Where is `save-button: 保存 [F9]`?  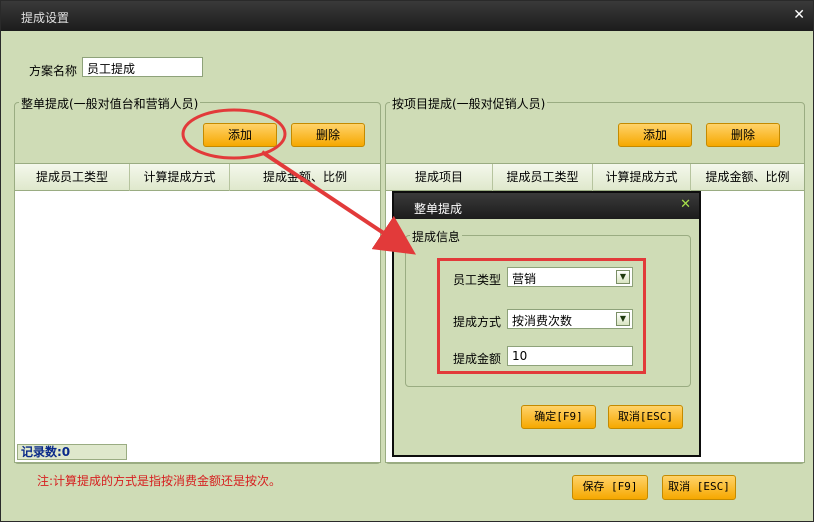
save-button: 保存 [F9] is located at coordinates (610, 487).